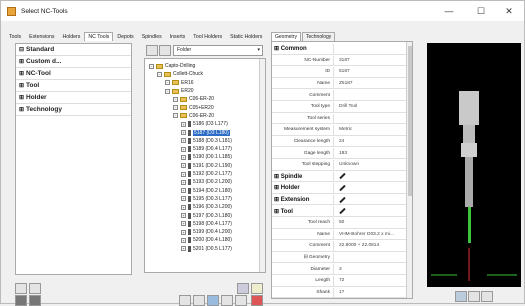  Describe the element at coordinates (369, 246) in the screenshot. I see `property-value: 22.8000 + 22.0814` at that location.